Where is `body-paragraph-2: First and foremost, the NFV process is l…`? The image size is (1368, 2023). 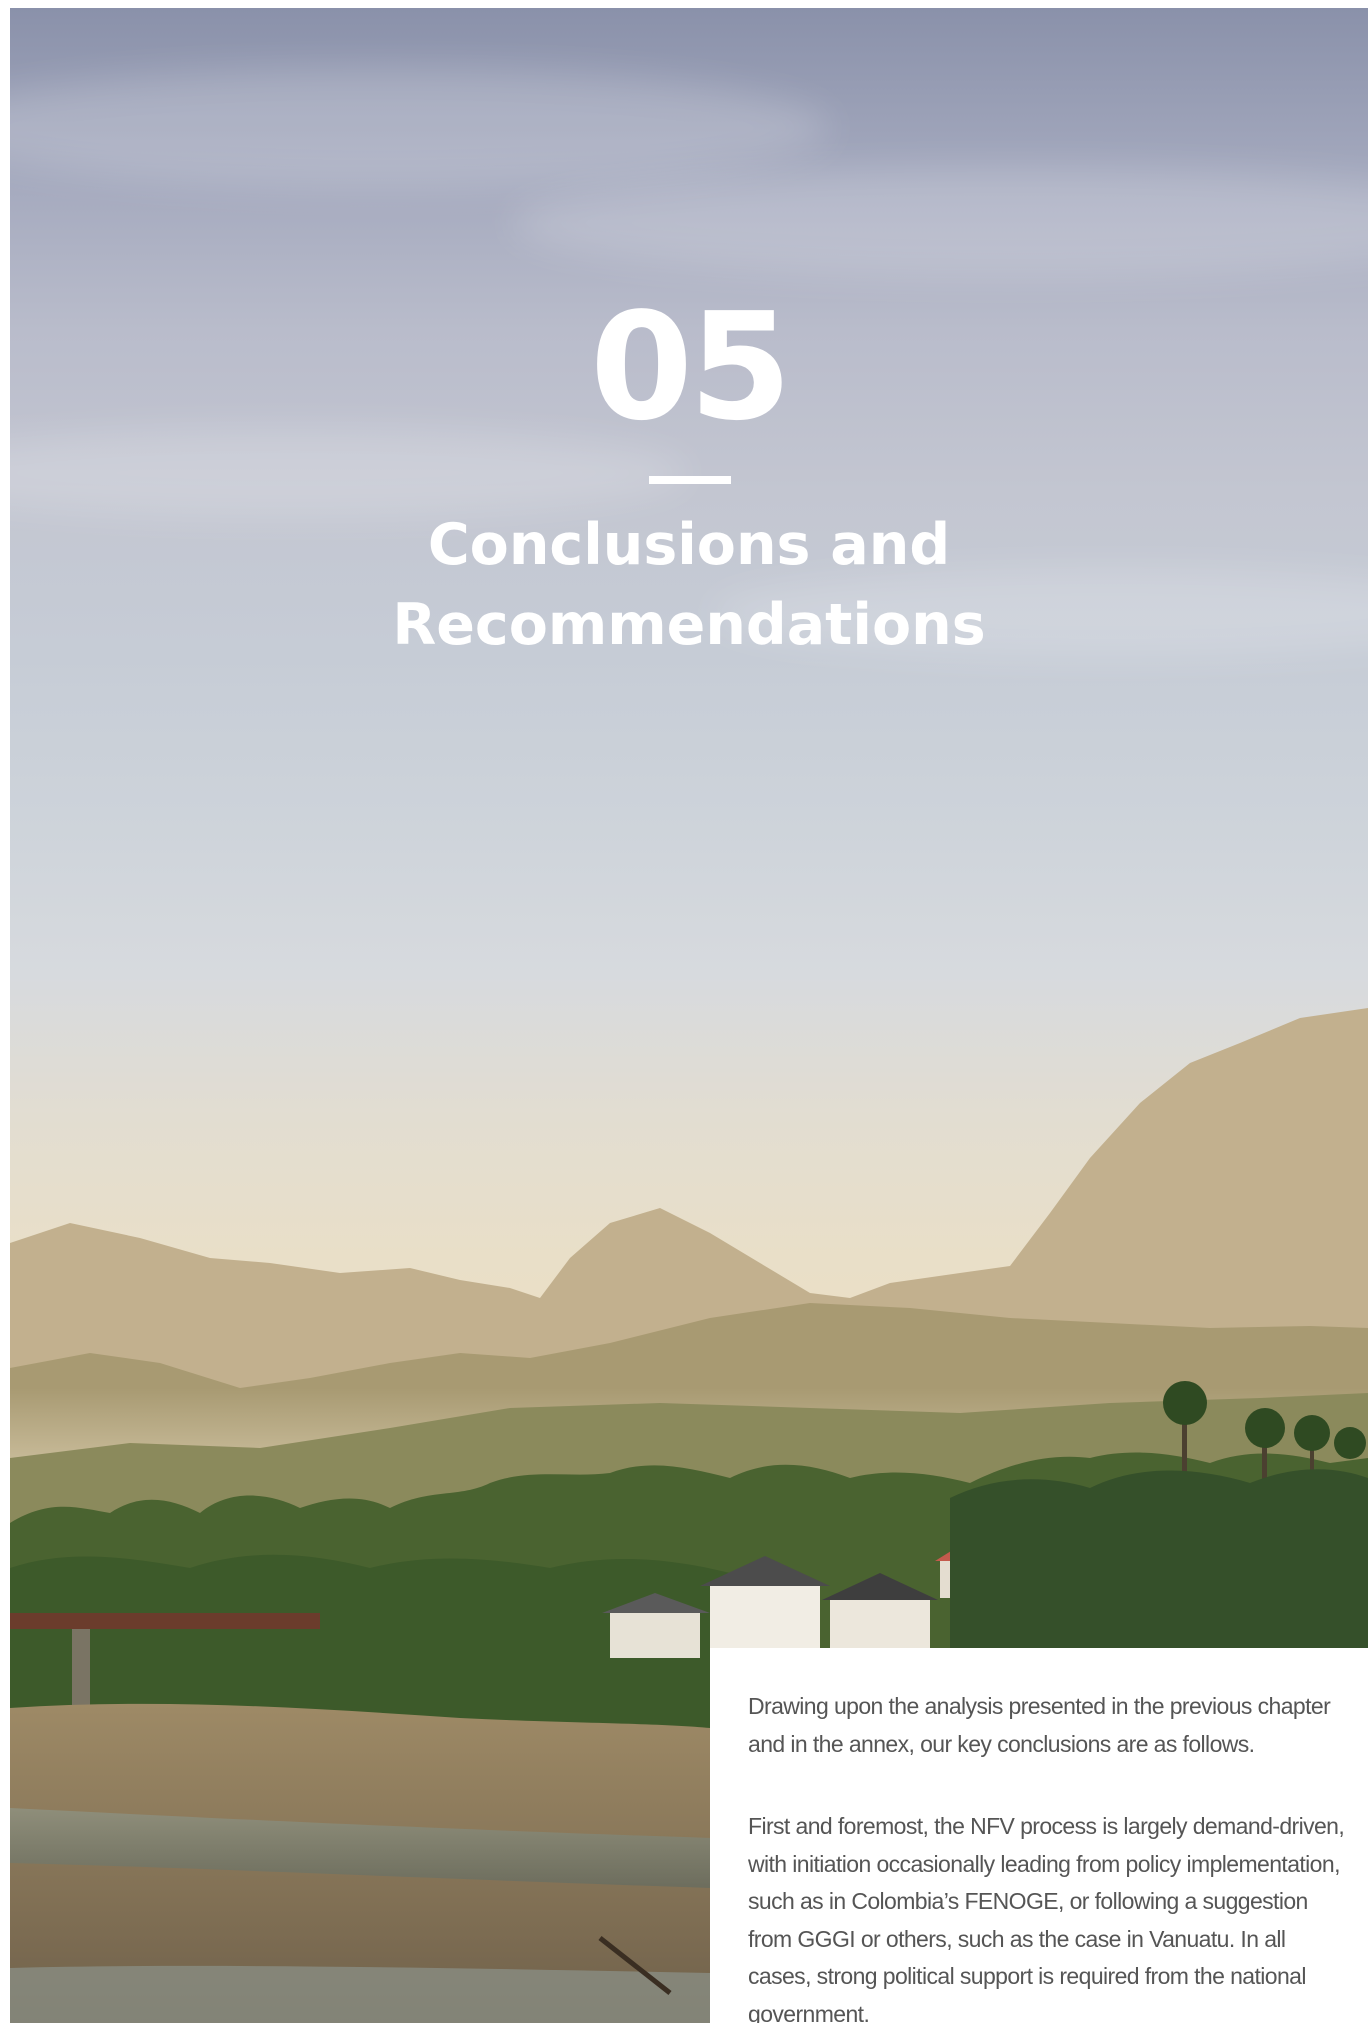
body-paragraph-2: First and foremost, the NFV process is l… is located at coordinates (1046, 1918).